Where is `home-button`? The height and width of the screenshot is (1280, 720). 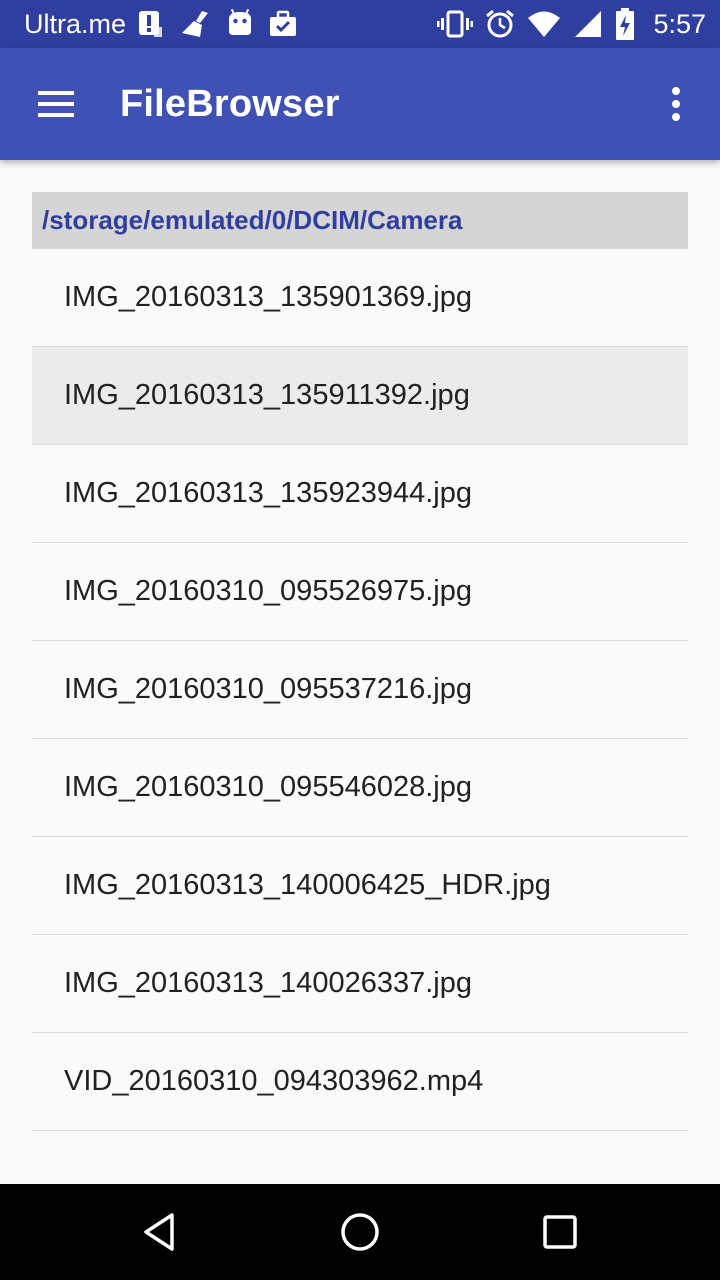 home-button is located at coordinates (360, 1232).